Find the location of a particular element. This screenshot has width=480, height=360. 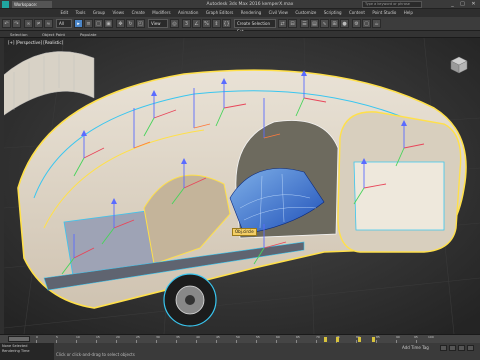

frame-label: 5 is located at coordinates (57, 337).